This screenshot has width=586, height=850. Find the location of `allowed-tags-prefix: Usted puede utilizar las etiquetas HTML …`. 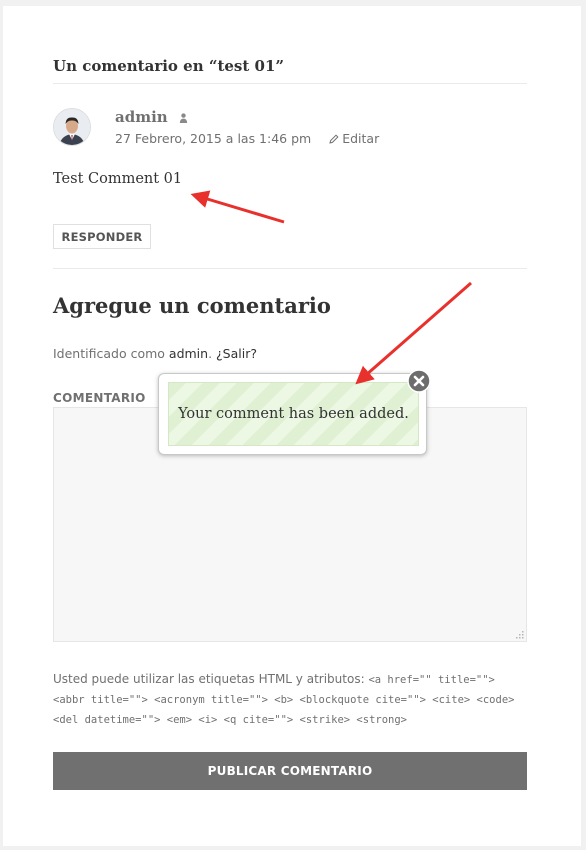

allowed-tags-prefix: Usted puede utilizar las etiquetas HTML … is located at coordinates (209, 679).